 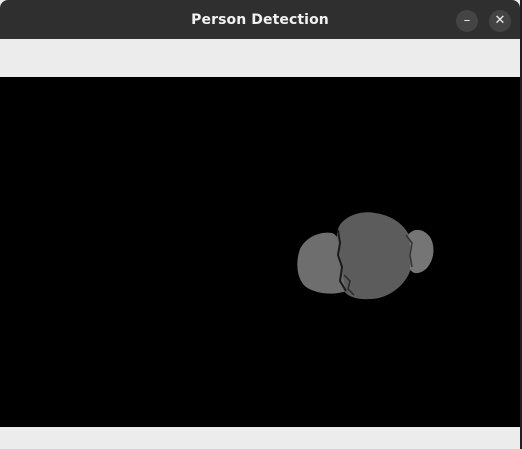 What do you see at coordinates (260, 58) in the screenshot?
I see `toolbar-area` at bounding box center [260, 58].